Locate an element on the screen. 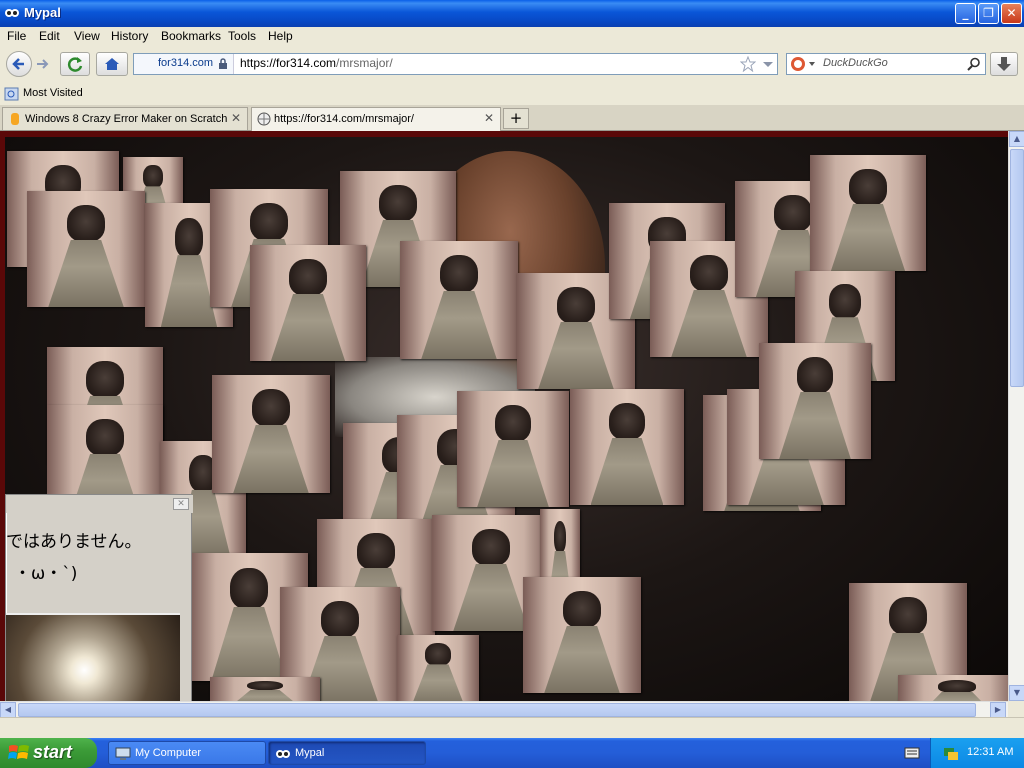 Image resolution: width=1024 pixels, height=768 pixels. menu-view: View is located at coordinates (87, 36).